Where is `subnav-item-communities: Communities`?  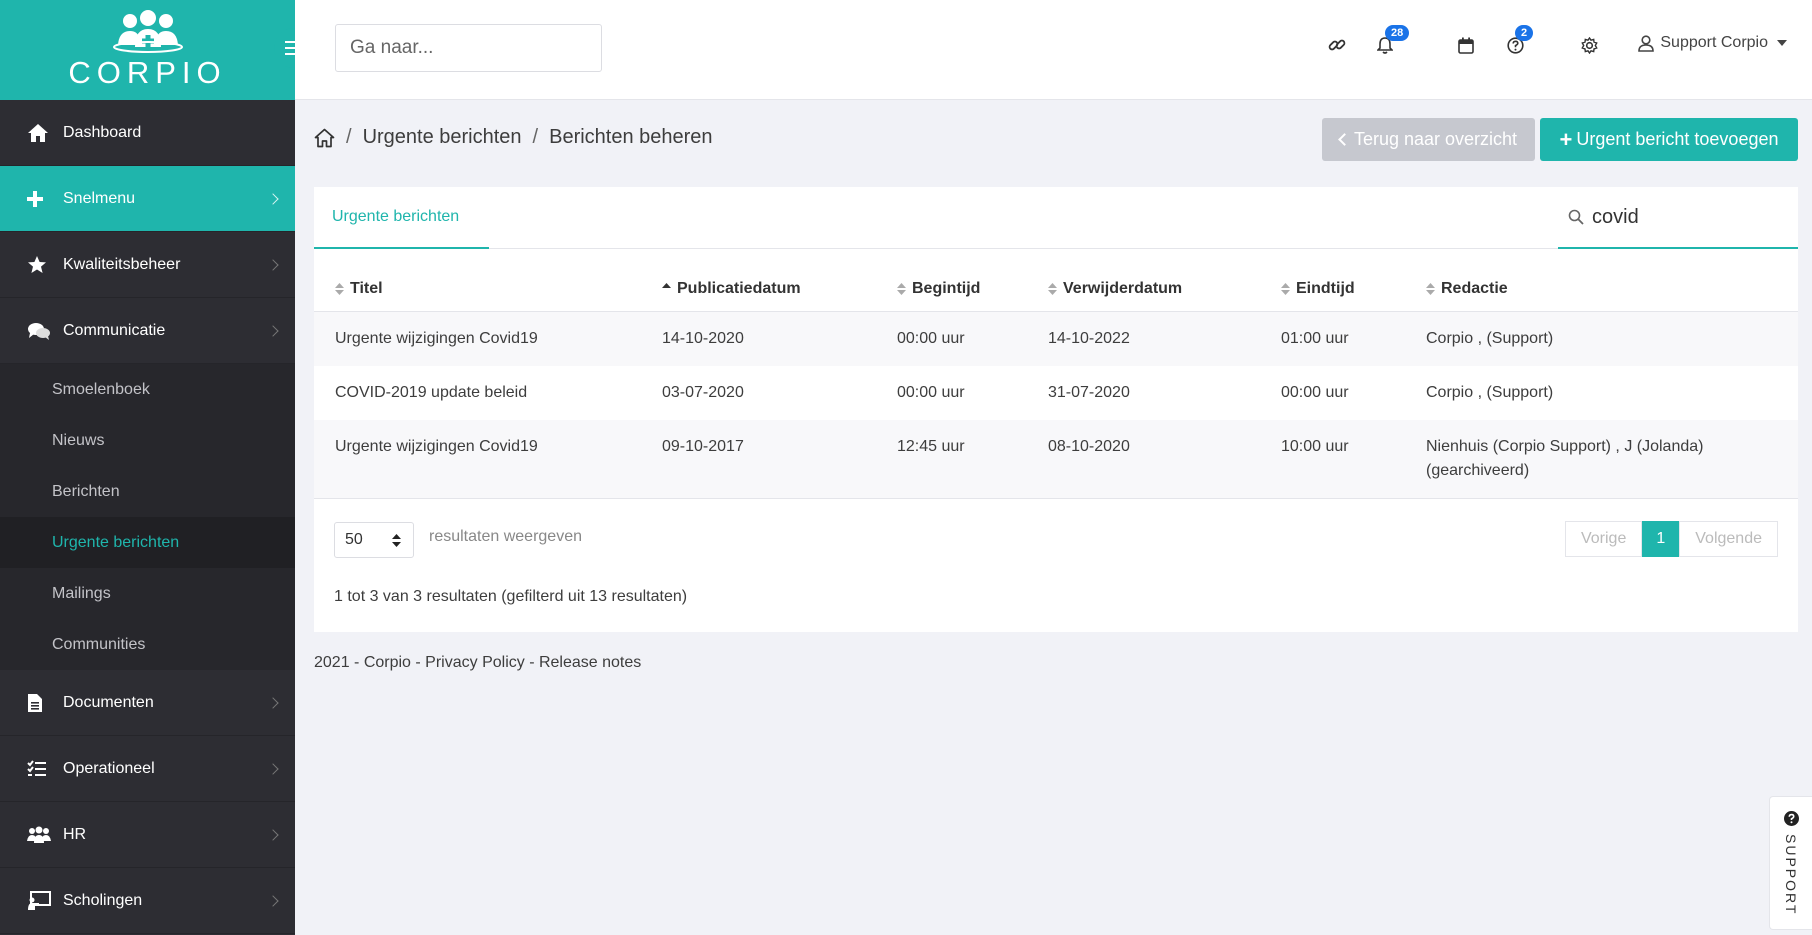
subnav-item-communities: Communities is located at coordinates (147, 644).